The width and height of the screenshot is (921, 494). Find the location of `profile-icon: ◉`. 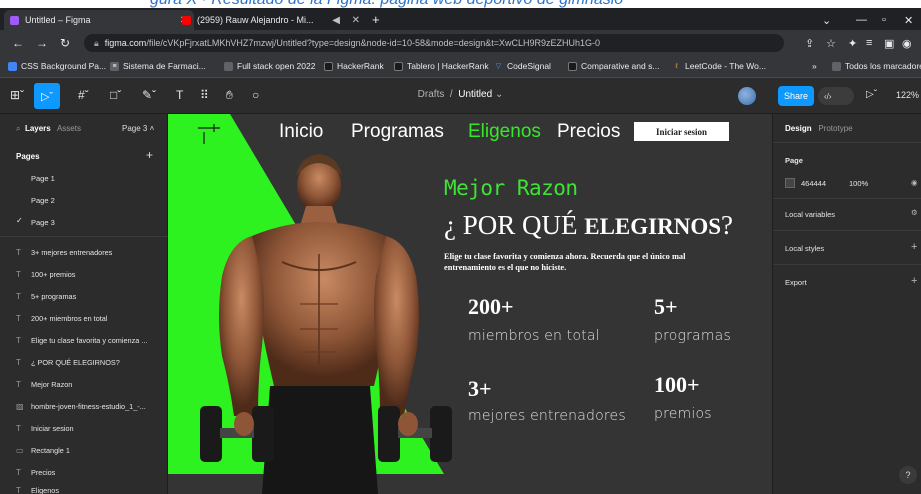

profile-icon: ◉ is located at coordinates (907, 43).